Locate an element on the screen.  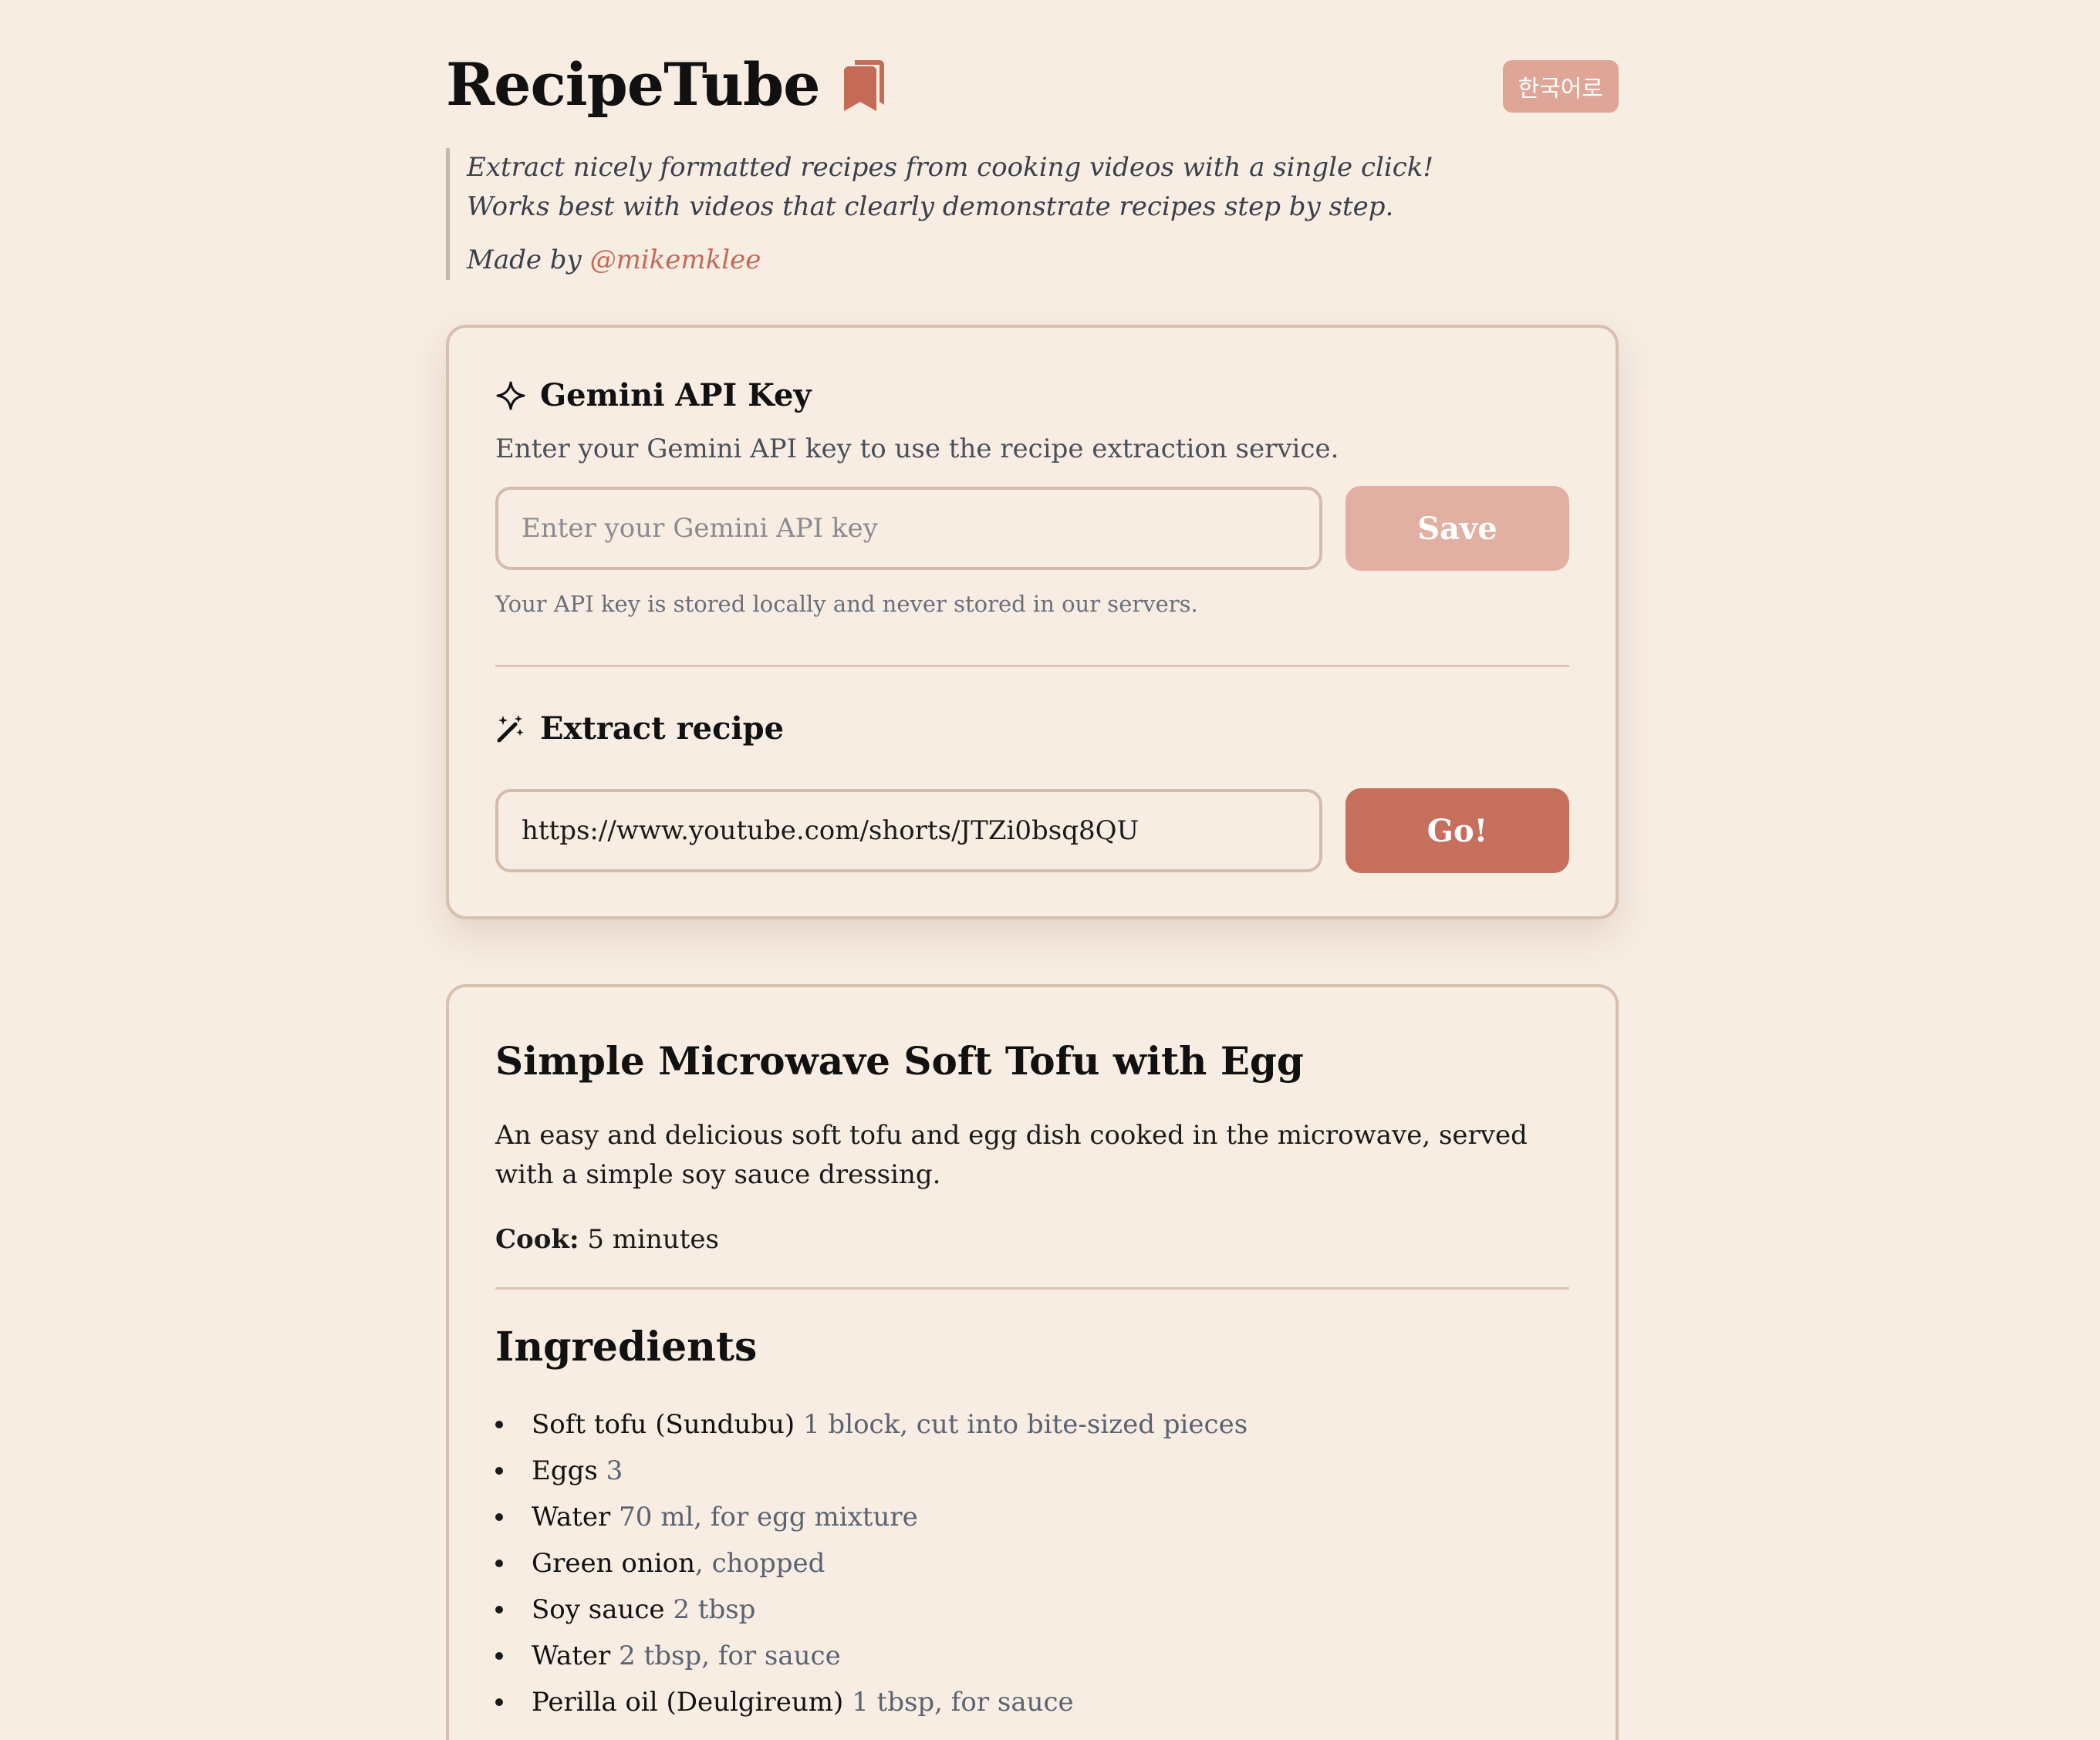
ingredient-item: Water 70 ml, for egg mixture is located at coordinates (1032, 1517).